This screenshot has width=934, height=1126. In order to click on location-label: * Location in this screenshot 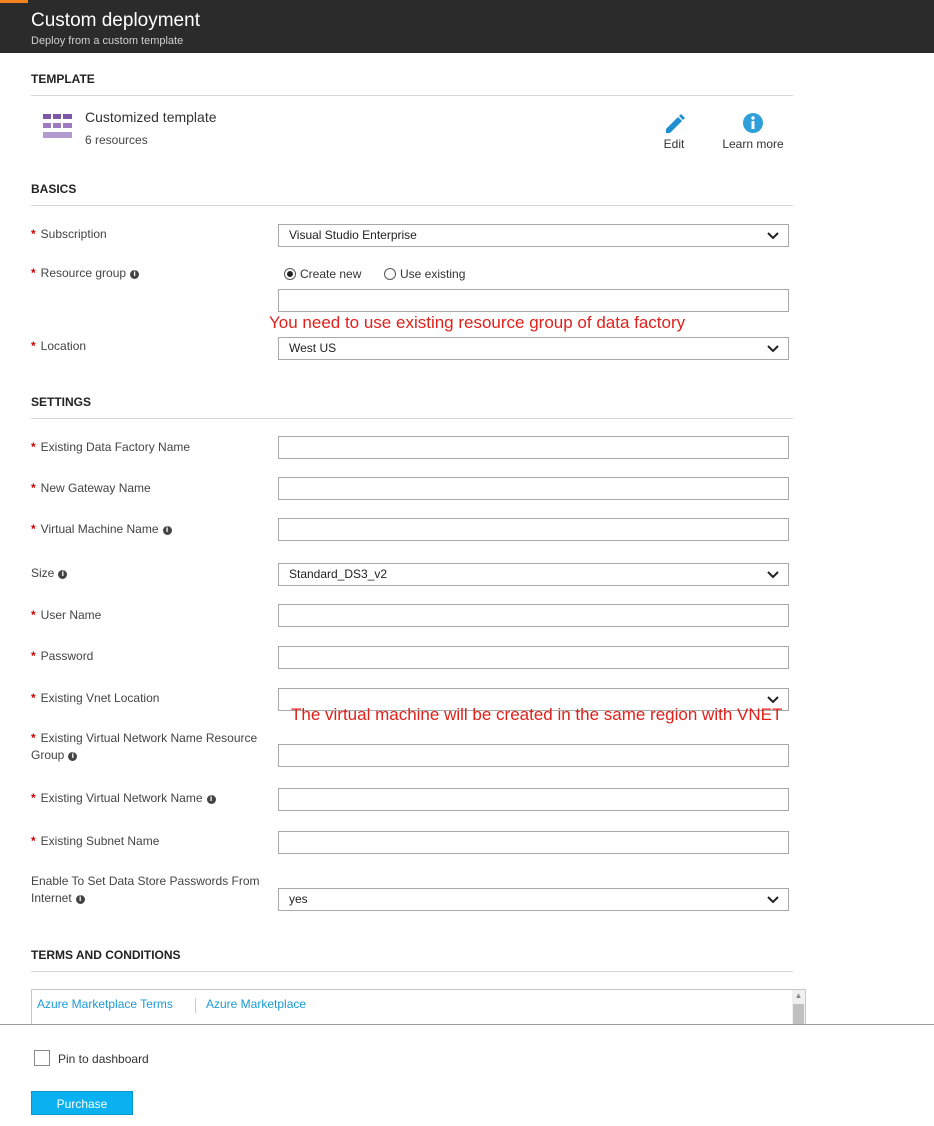, I will do `click(59, 346)`.